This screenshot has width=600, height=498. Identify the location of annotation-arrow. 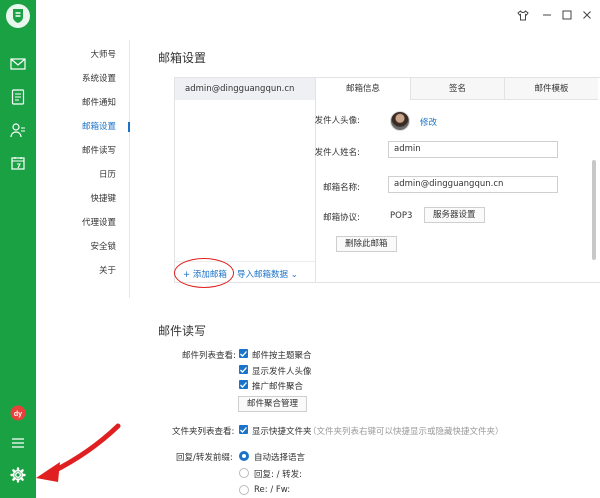
(78, 452).